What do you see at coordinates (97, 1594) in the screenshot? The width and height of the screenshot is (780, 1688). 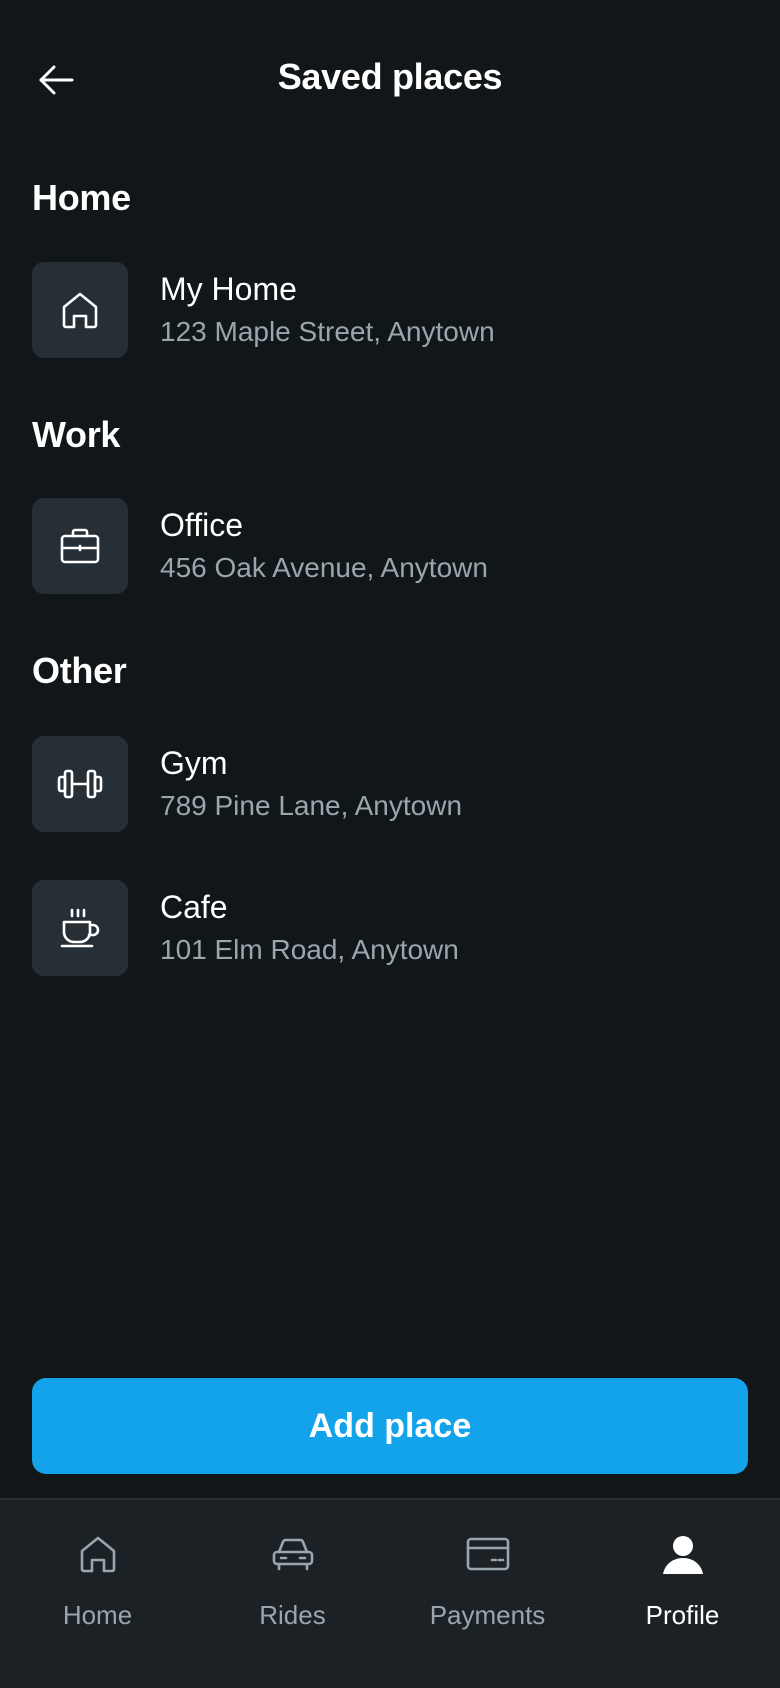 I see `nav-item-home: Home` at bounding box center [97, 1594].